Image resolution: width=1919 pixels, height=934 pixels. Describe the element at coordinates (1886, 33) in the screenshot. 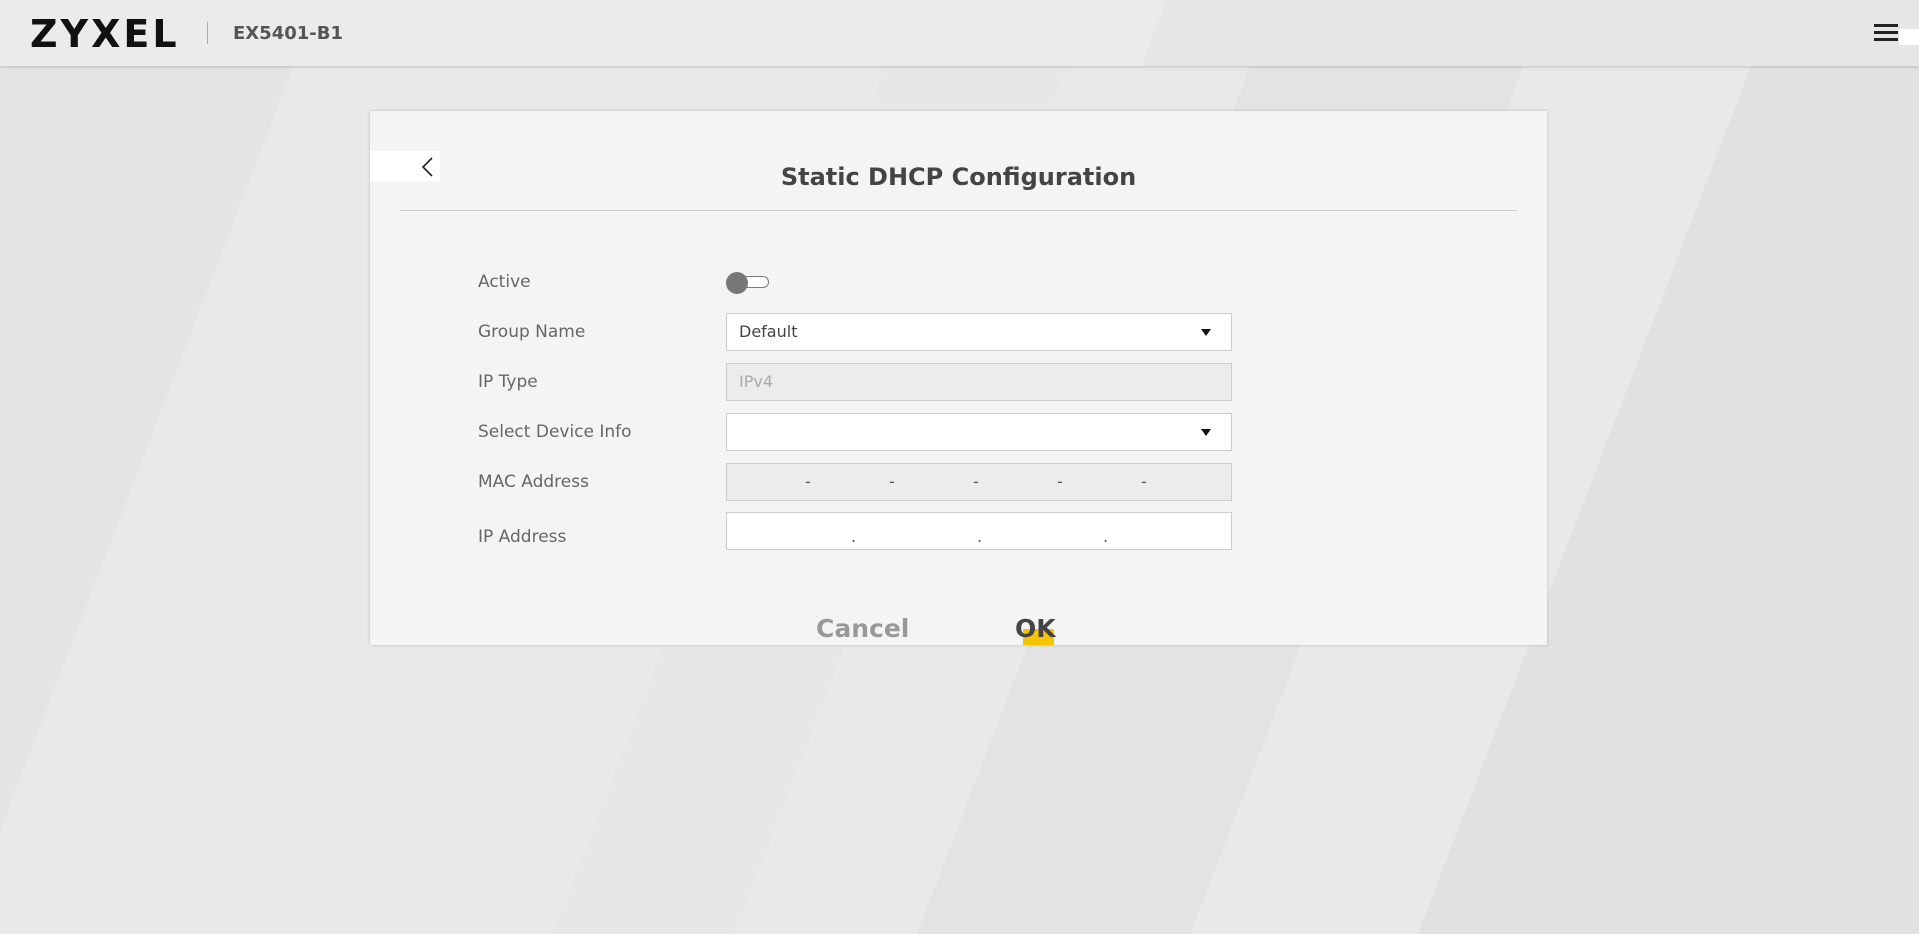

I see `hamburger-menu-icon` at that location.